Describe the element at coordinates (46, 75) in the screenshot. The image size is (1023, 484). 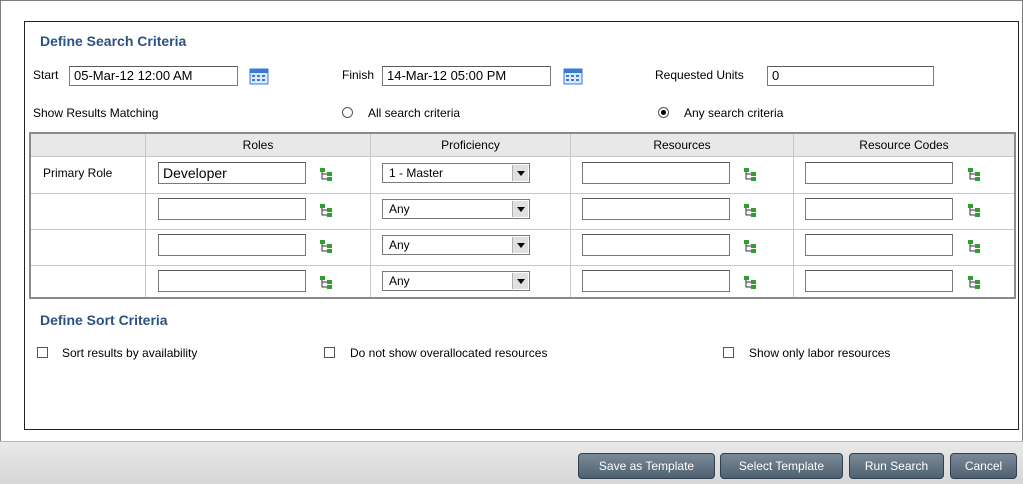
I see `start-label: Start` at that location.